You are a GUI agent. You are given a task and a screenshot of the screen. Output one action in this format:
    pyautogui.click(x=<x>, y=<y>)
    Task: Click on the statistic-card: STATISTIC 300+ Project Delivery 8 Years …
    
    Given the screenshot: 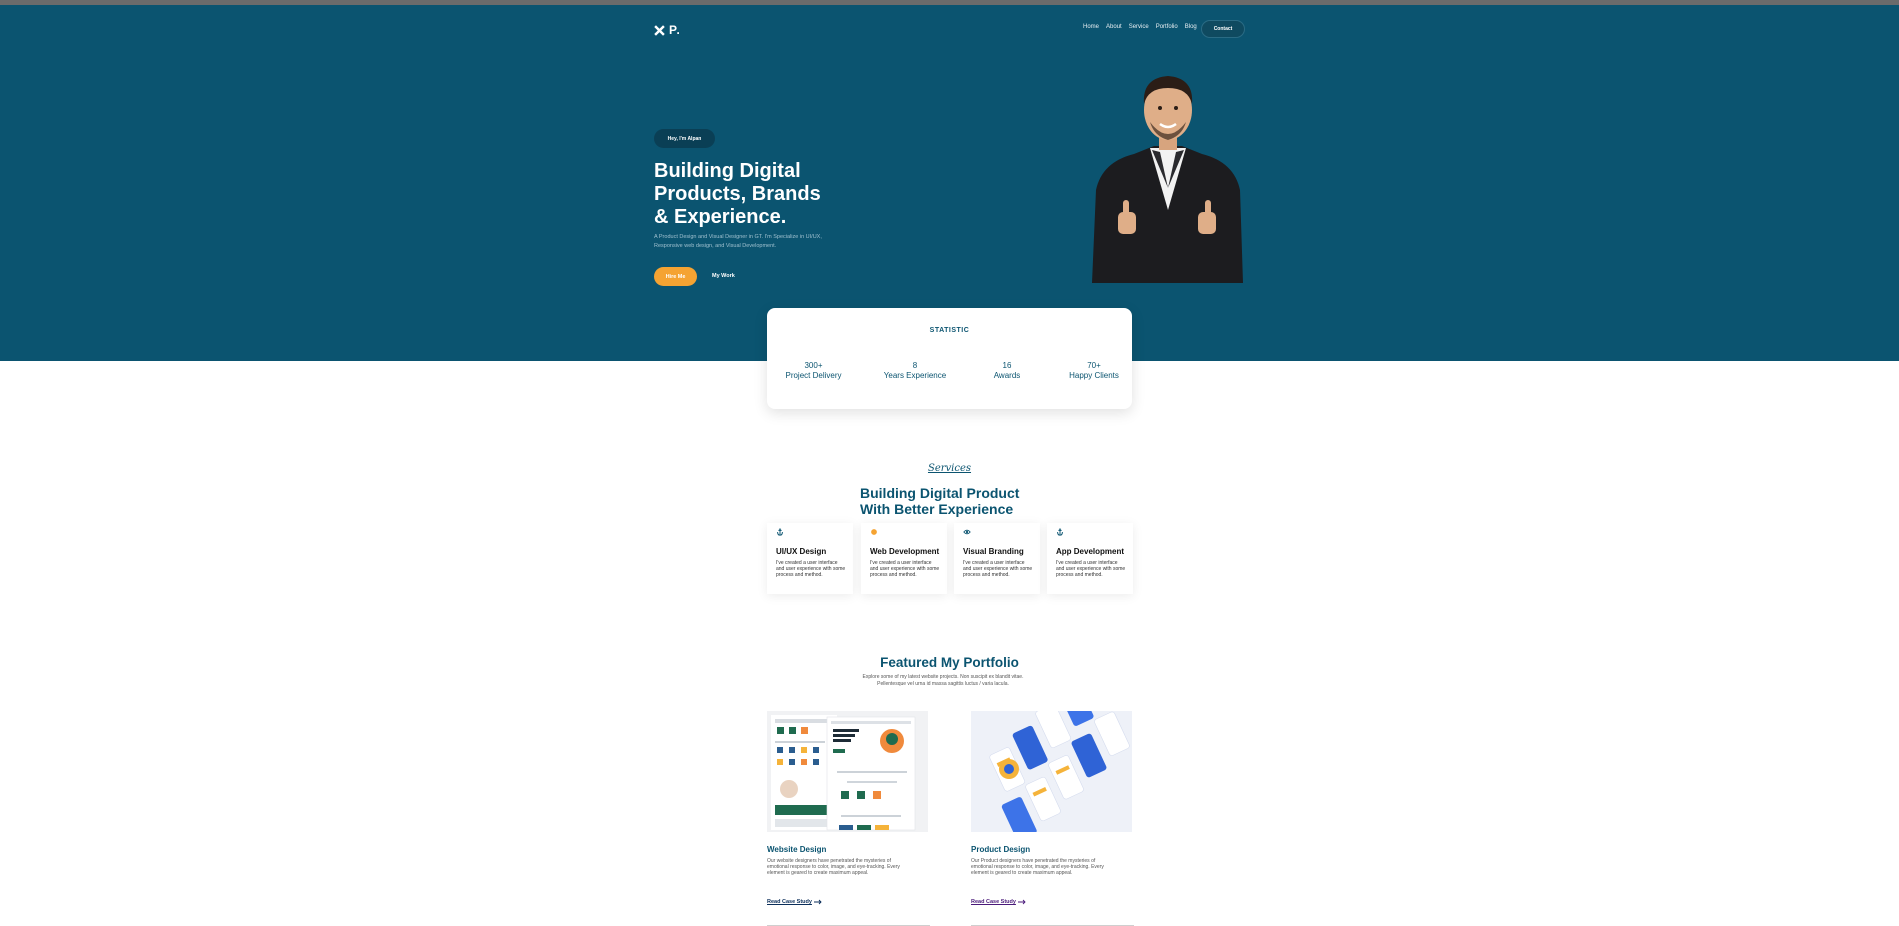 What is the action you would take?
    pyautogui.click(x=949, y=358)
    